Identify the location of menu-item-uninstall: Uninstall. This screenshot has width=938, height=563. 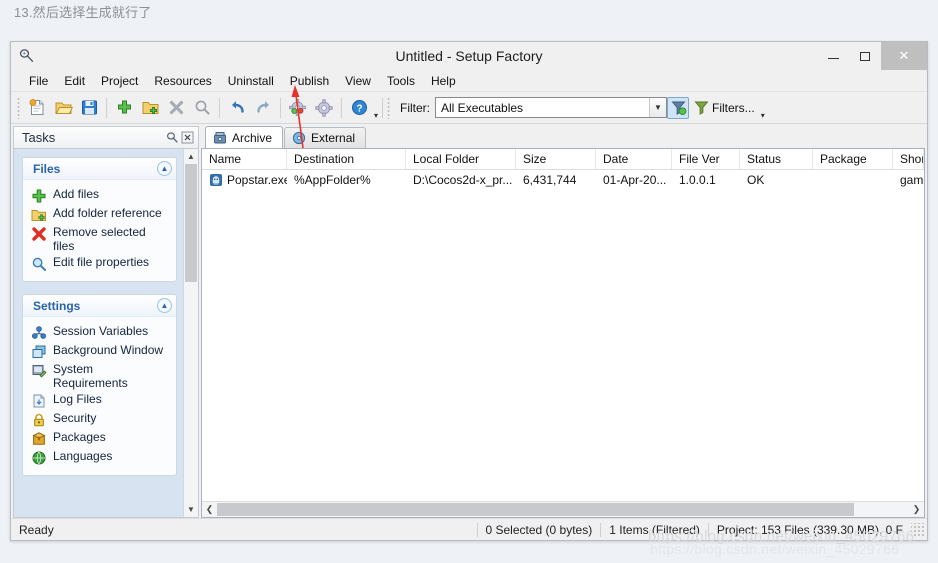
(251, 81).